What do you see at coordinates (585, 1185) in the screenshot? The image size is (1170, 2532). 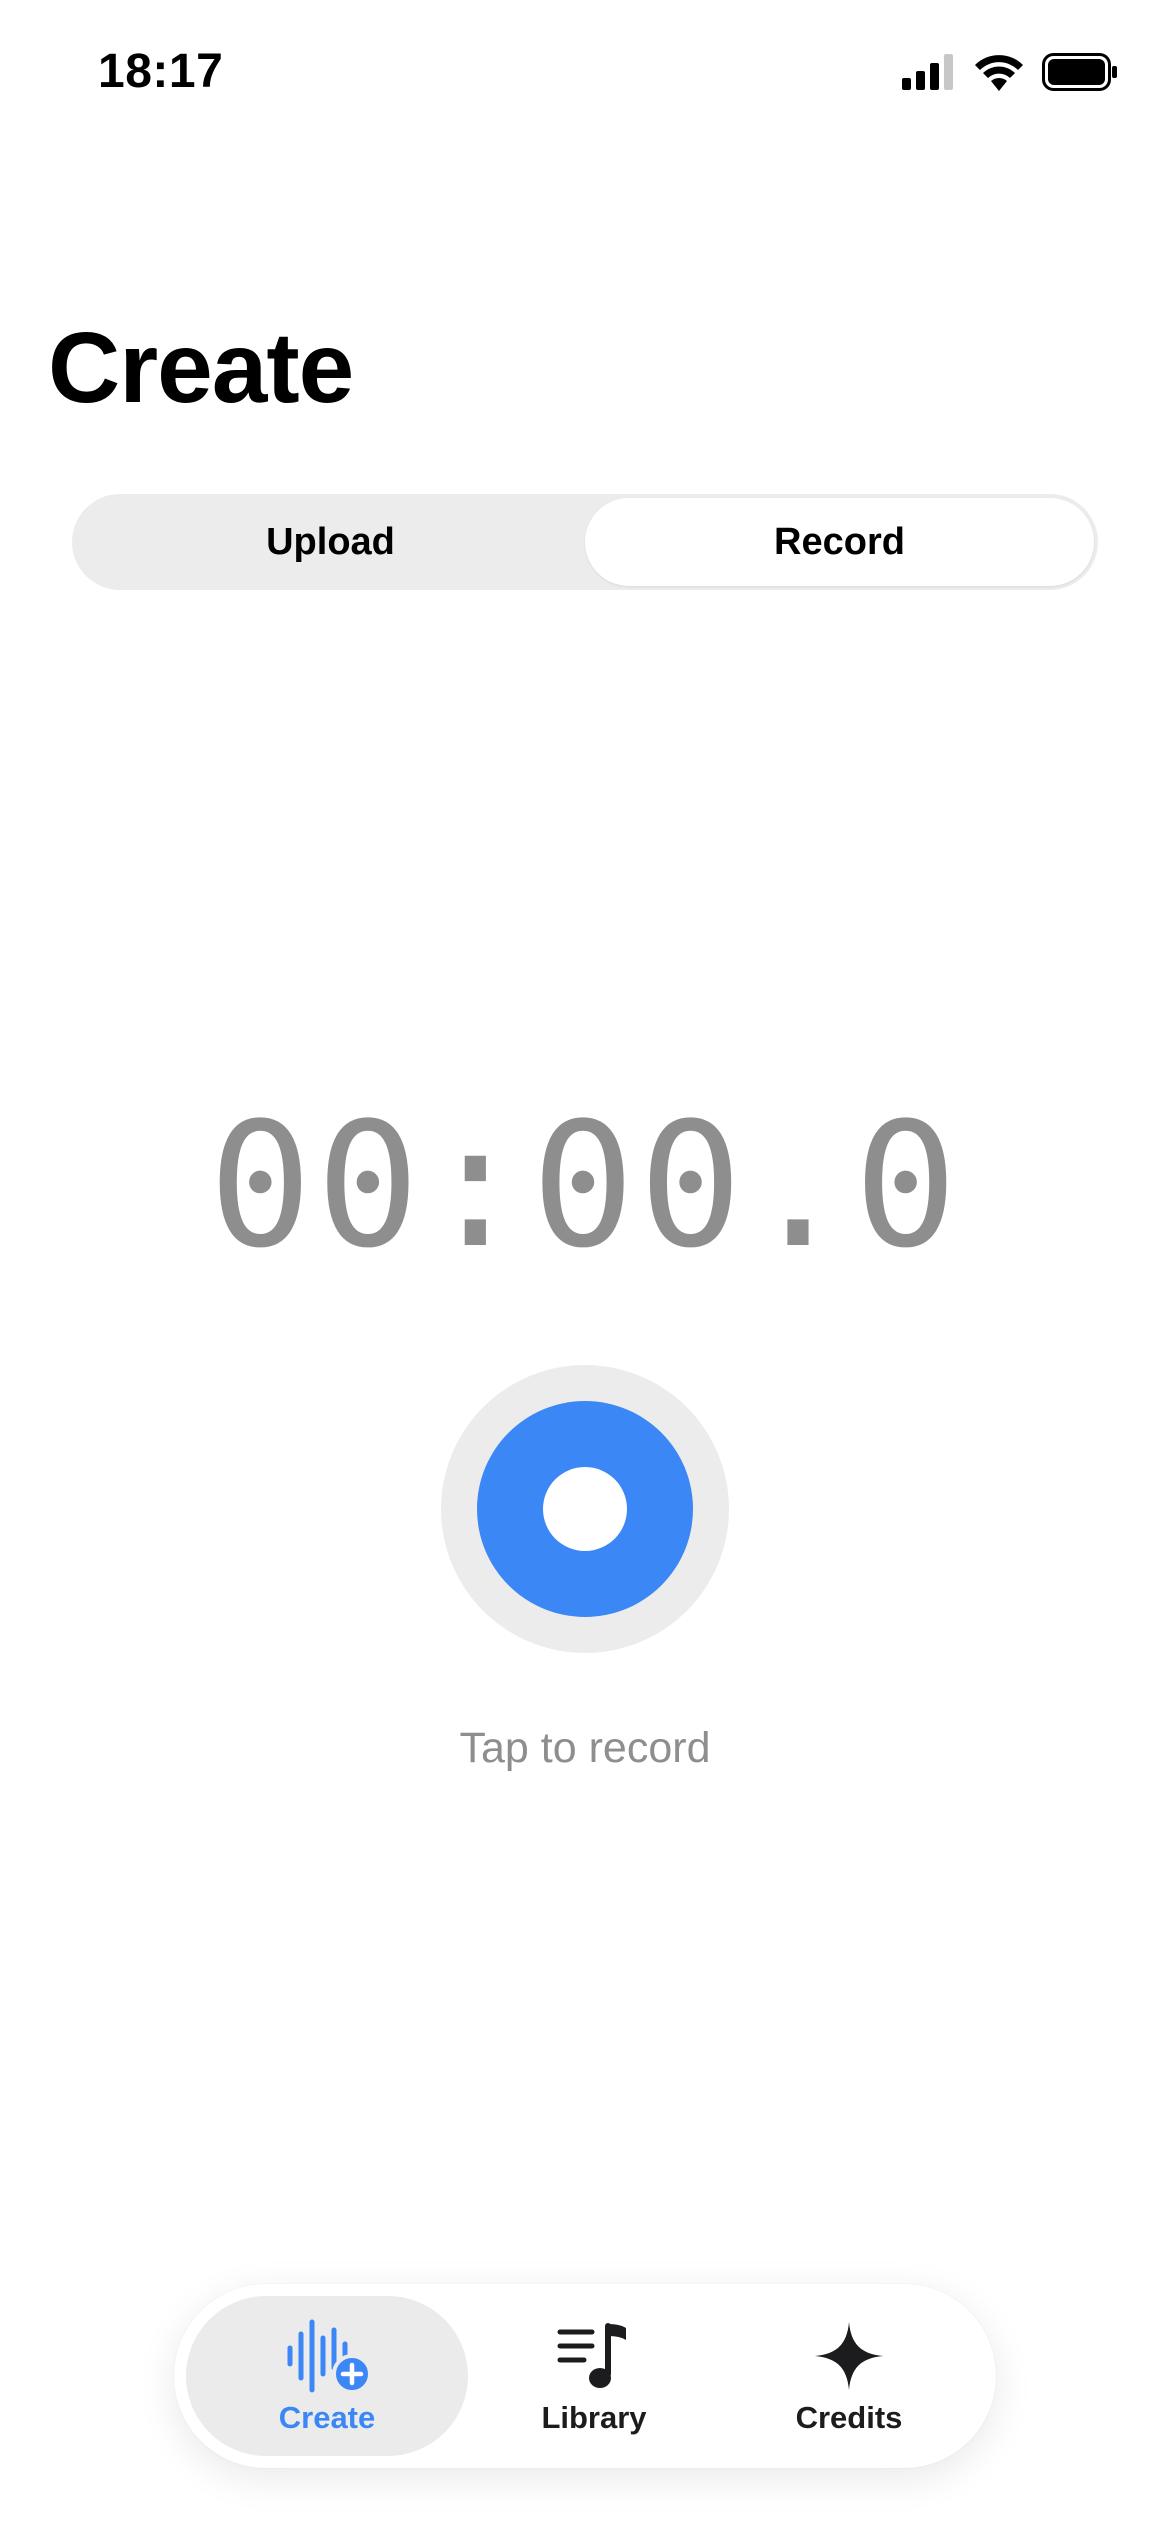 I see `recording-timer: 00:00.0` at bounding box center [585, 1185].